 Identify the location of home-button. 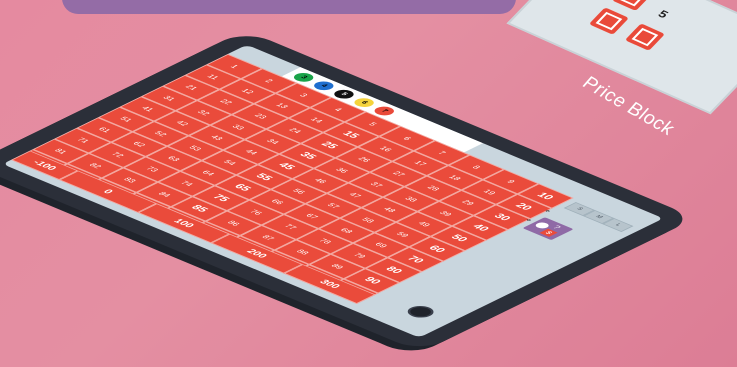
(420, 311).